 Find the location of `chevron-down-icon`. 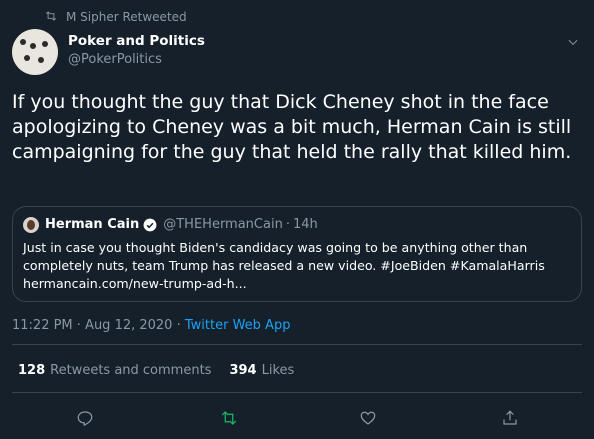

chevron-down-icon is located at coordinates (573, 42).